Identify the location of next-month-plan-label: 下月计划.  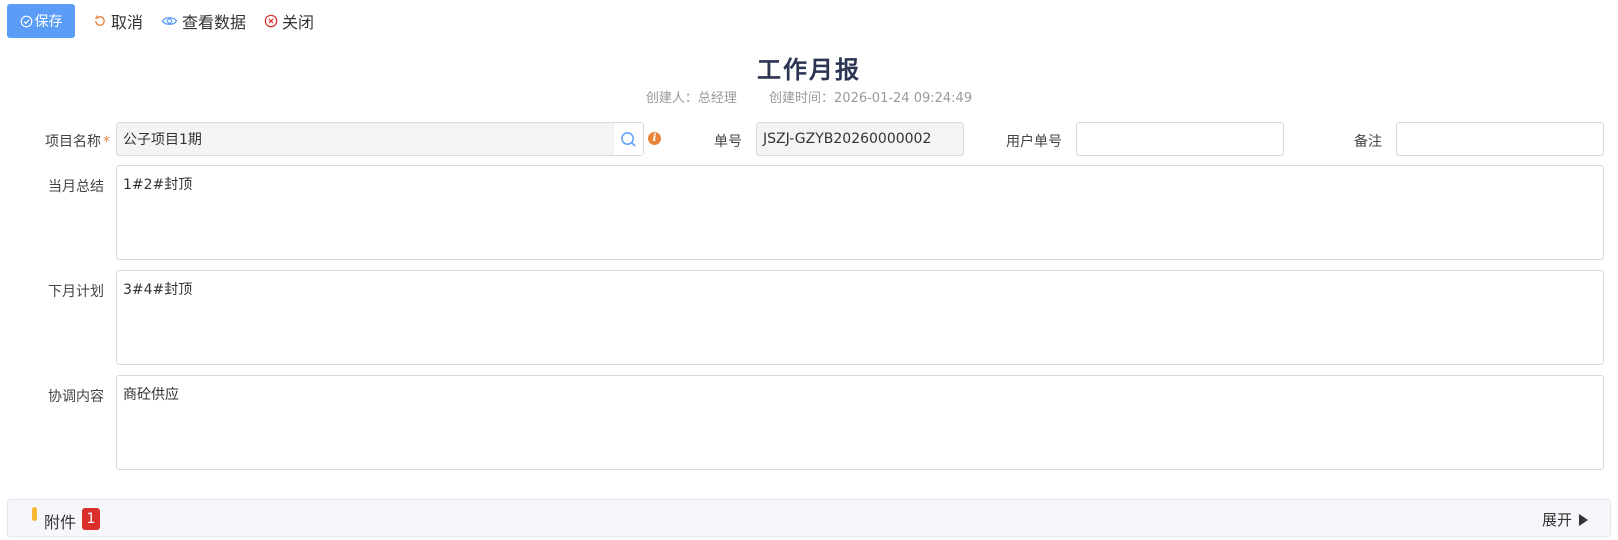
(76, 292).